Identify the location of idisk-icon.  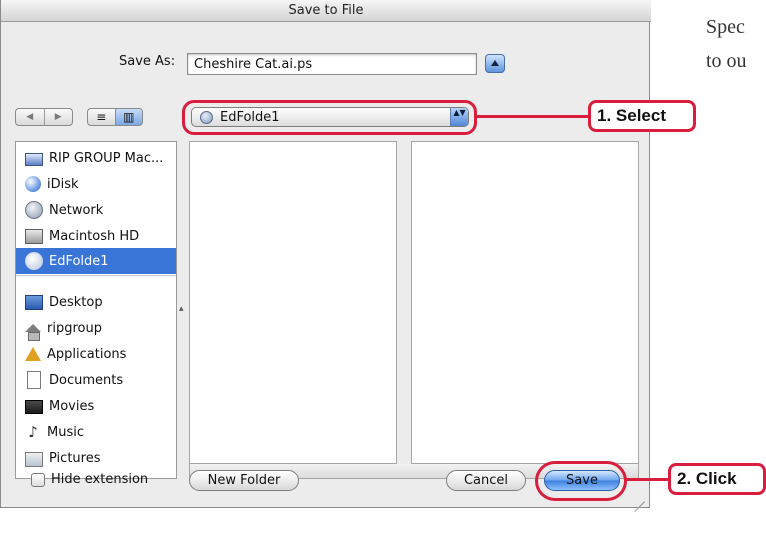
(33, 184).